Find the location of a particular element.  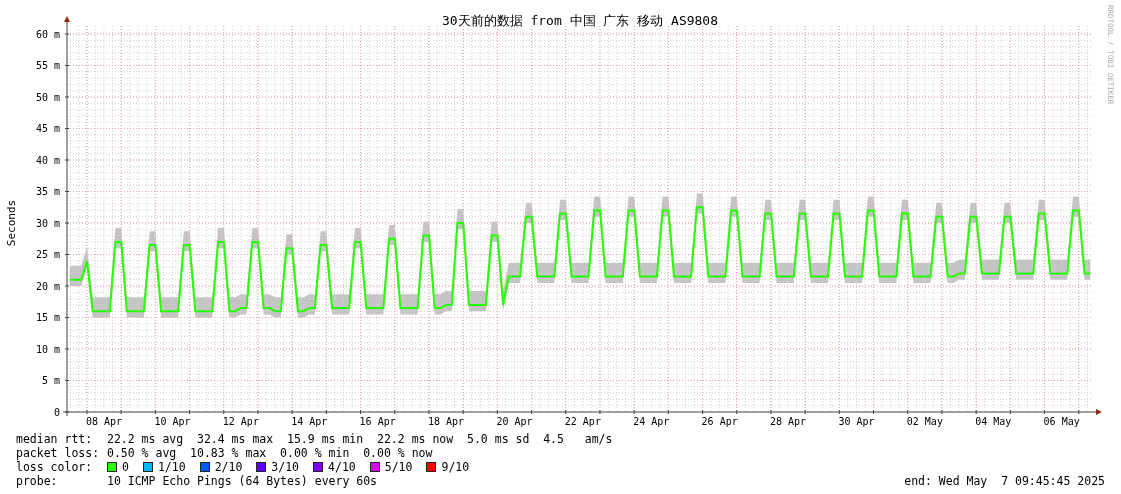

y-tick-label: 0 is located at coordinates (56, 412).